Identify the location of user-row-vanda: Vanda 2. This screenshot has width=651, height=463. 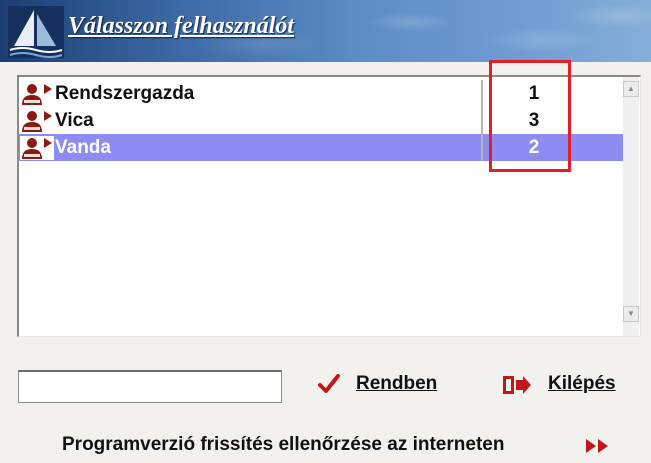
(321, 147).